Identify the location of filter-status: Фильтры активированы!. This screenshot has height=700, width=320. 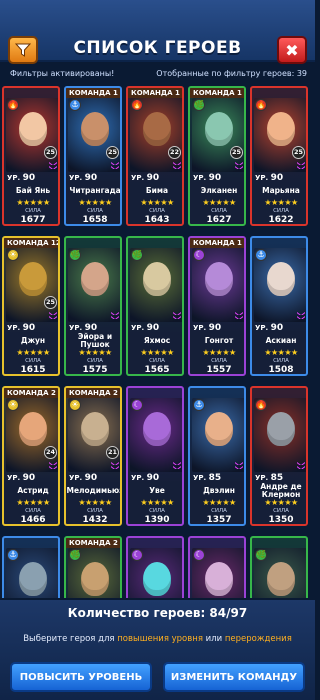
(62, 73).